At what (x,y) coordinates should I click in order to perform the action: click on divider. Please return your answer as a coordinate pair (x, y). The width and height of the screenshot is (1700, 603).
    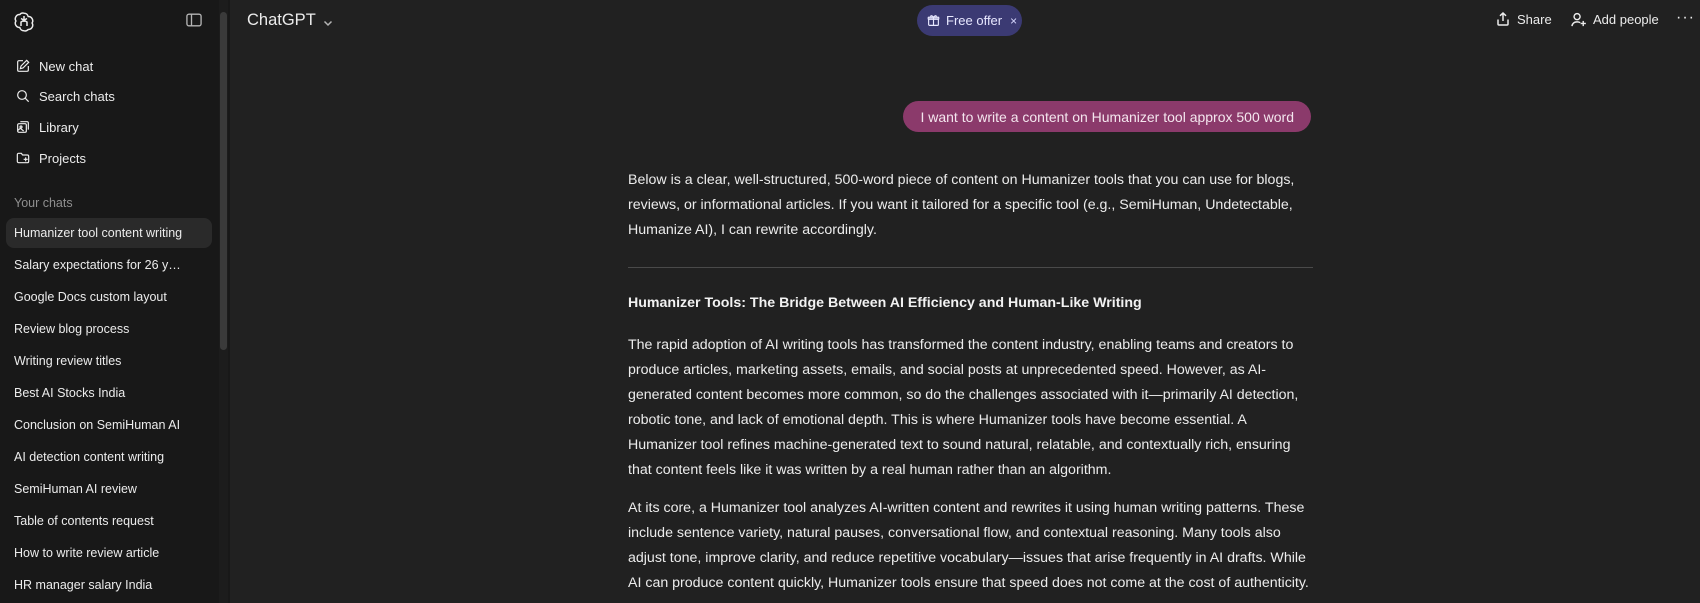
    Looking at the image, I should click on (970, 267).